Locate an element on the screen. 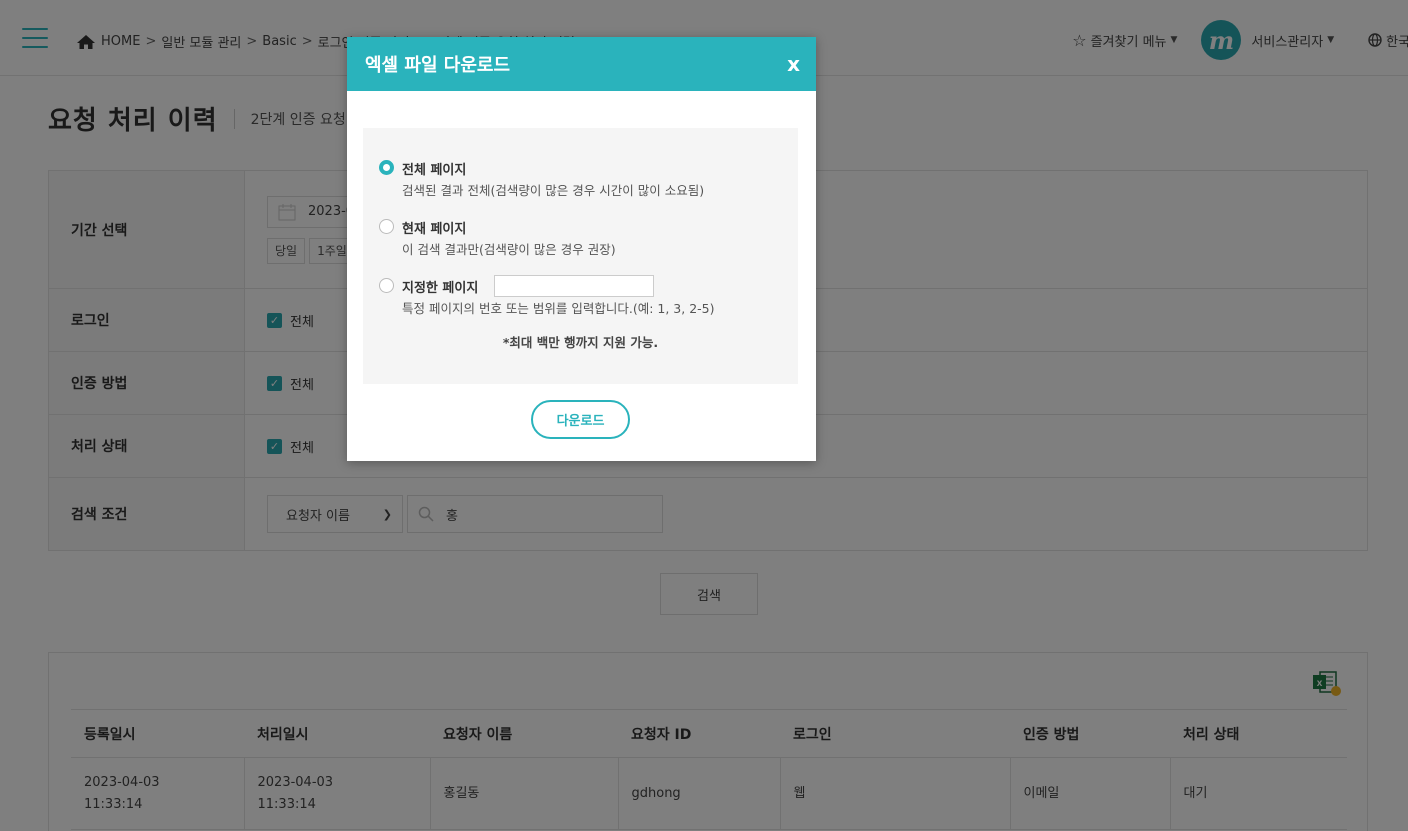 The width and height of the screenshot is (1408, 831). option-title: 현재 페이지 is located at coordinates (434, 229).